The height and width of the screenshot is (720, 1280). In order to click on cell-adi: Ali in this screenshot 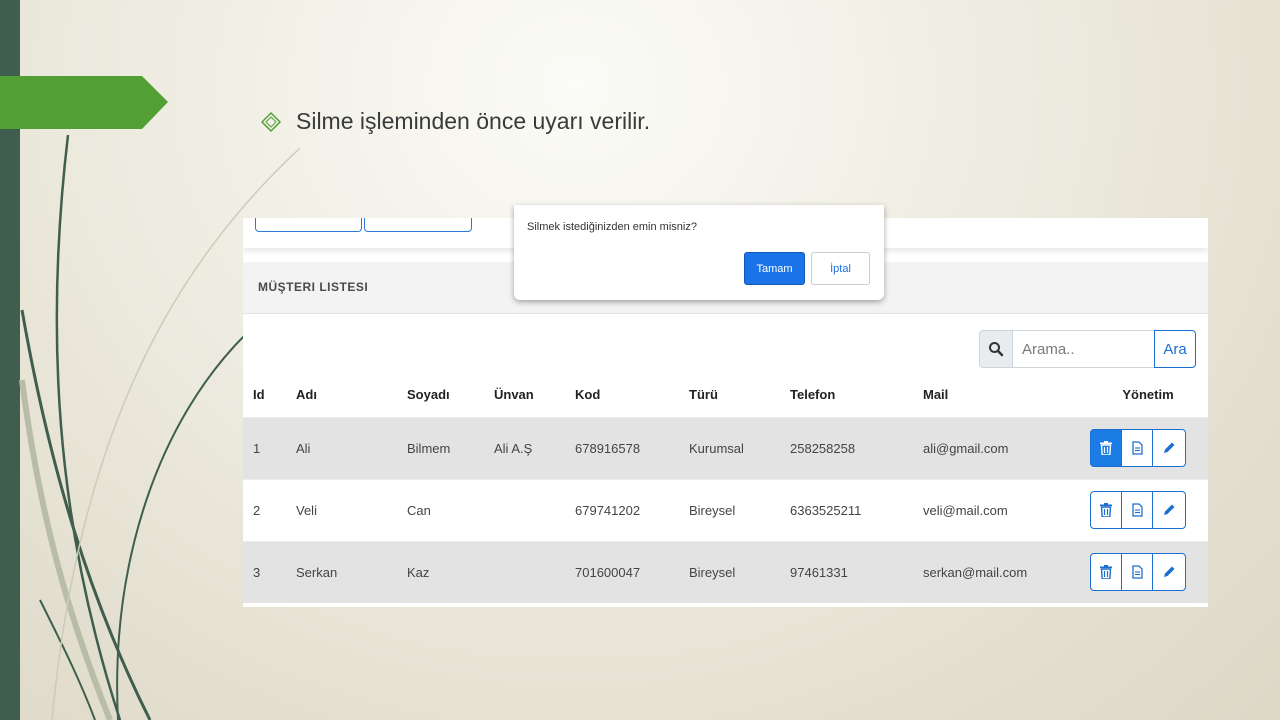, I will do `click(303, 448)`.